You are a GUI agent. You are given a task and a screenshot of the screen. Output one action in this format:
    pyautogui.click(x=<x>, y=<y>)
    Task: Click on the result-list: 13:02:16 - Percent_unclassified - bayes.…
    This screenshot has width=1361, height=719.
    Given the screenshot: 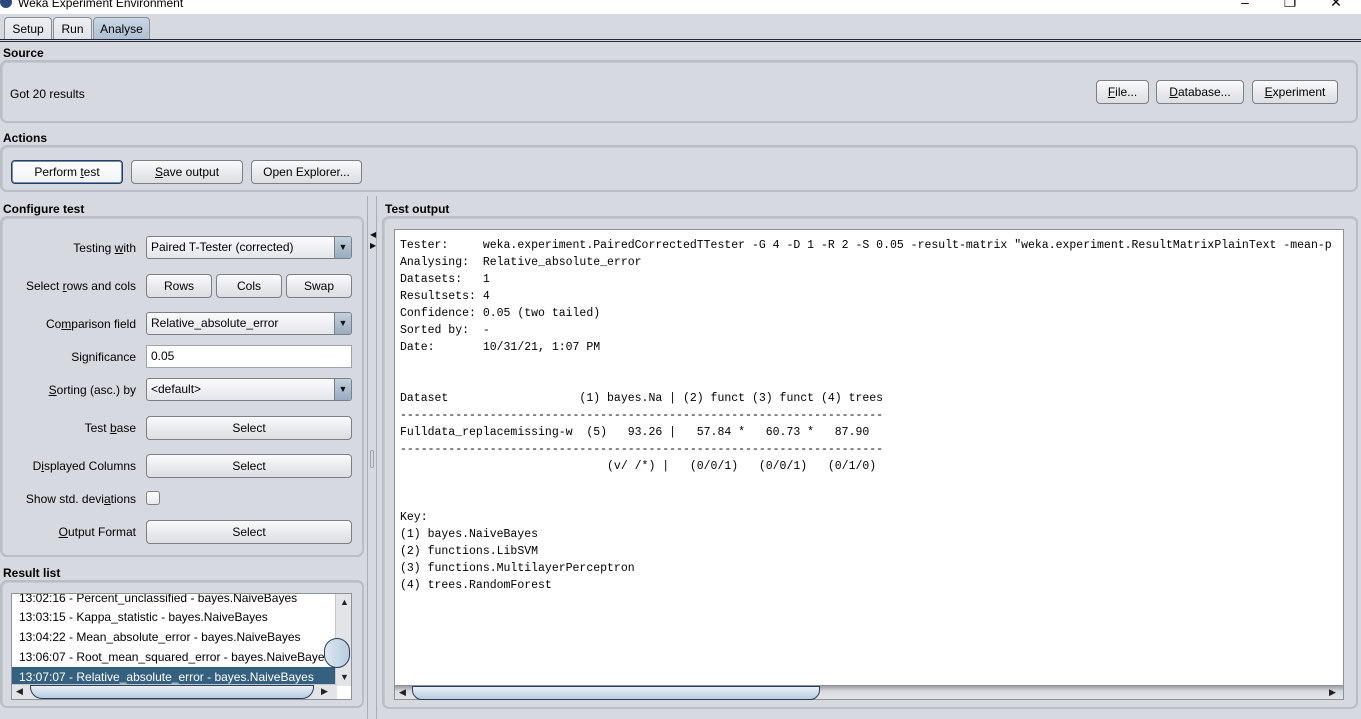 What is the action you would take?
    pyautogui.click(x=181, y=646)
    